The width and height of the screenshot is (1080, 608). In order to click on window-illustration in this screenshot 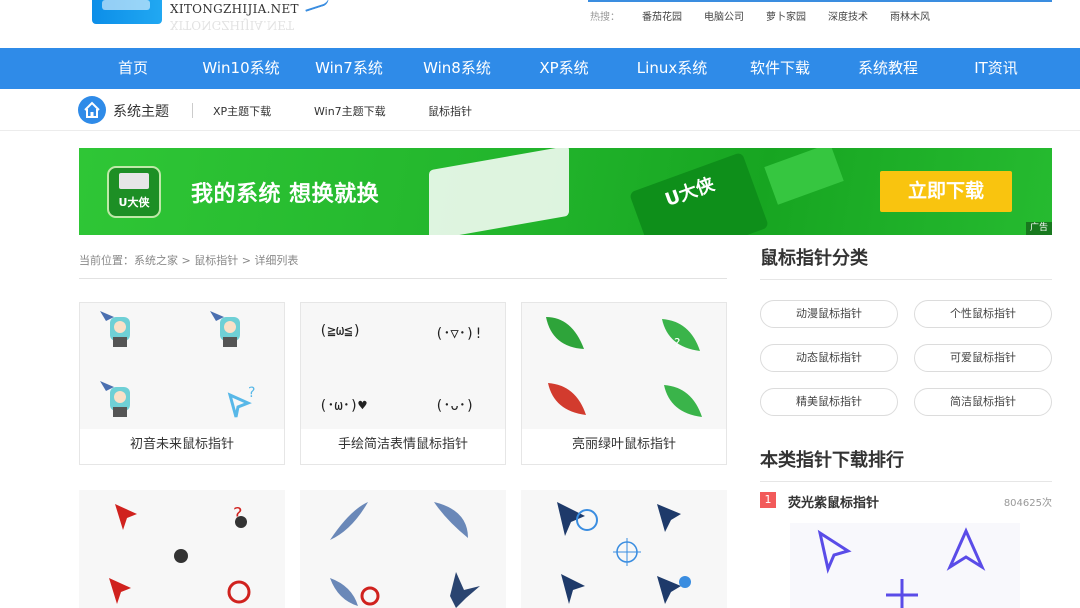, I will do `click(499, 191)`.